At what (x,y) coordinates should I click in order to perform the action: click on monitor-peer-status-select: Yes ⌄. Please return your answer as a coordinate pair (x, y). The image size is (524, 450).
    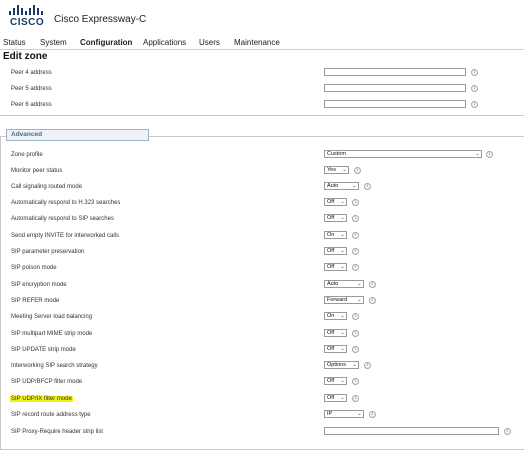
    Looking at the image, I should click on (336, 170).